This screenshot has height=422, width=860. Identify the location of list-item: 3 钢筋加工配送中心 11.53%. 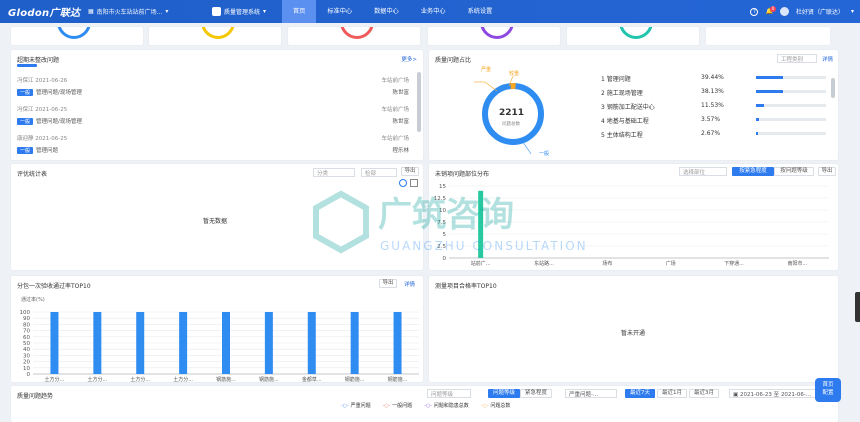
(714, 109).